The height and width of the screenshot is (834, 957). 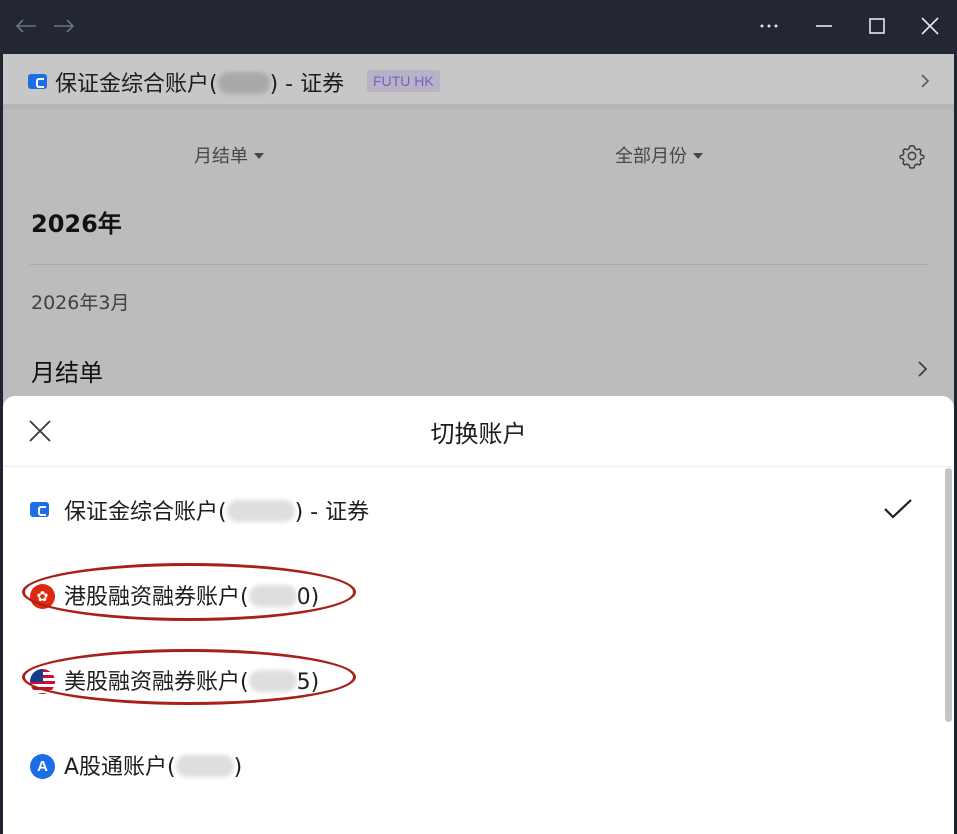 I want to click on year-heading: 2026年, so click(x=76, y=224).